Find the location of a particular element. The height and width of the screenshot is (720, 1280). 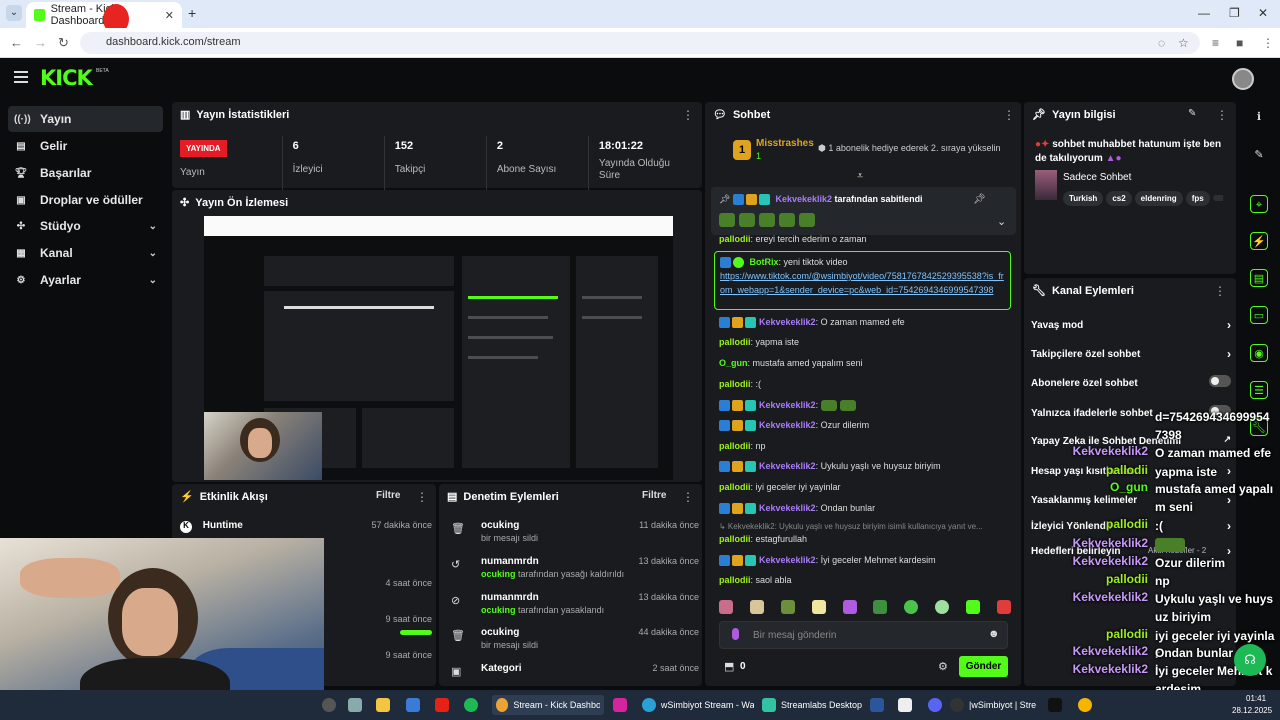

bookmark-star-icon: ☆ is located at coordinates (1183, 43).